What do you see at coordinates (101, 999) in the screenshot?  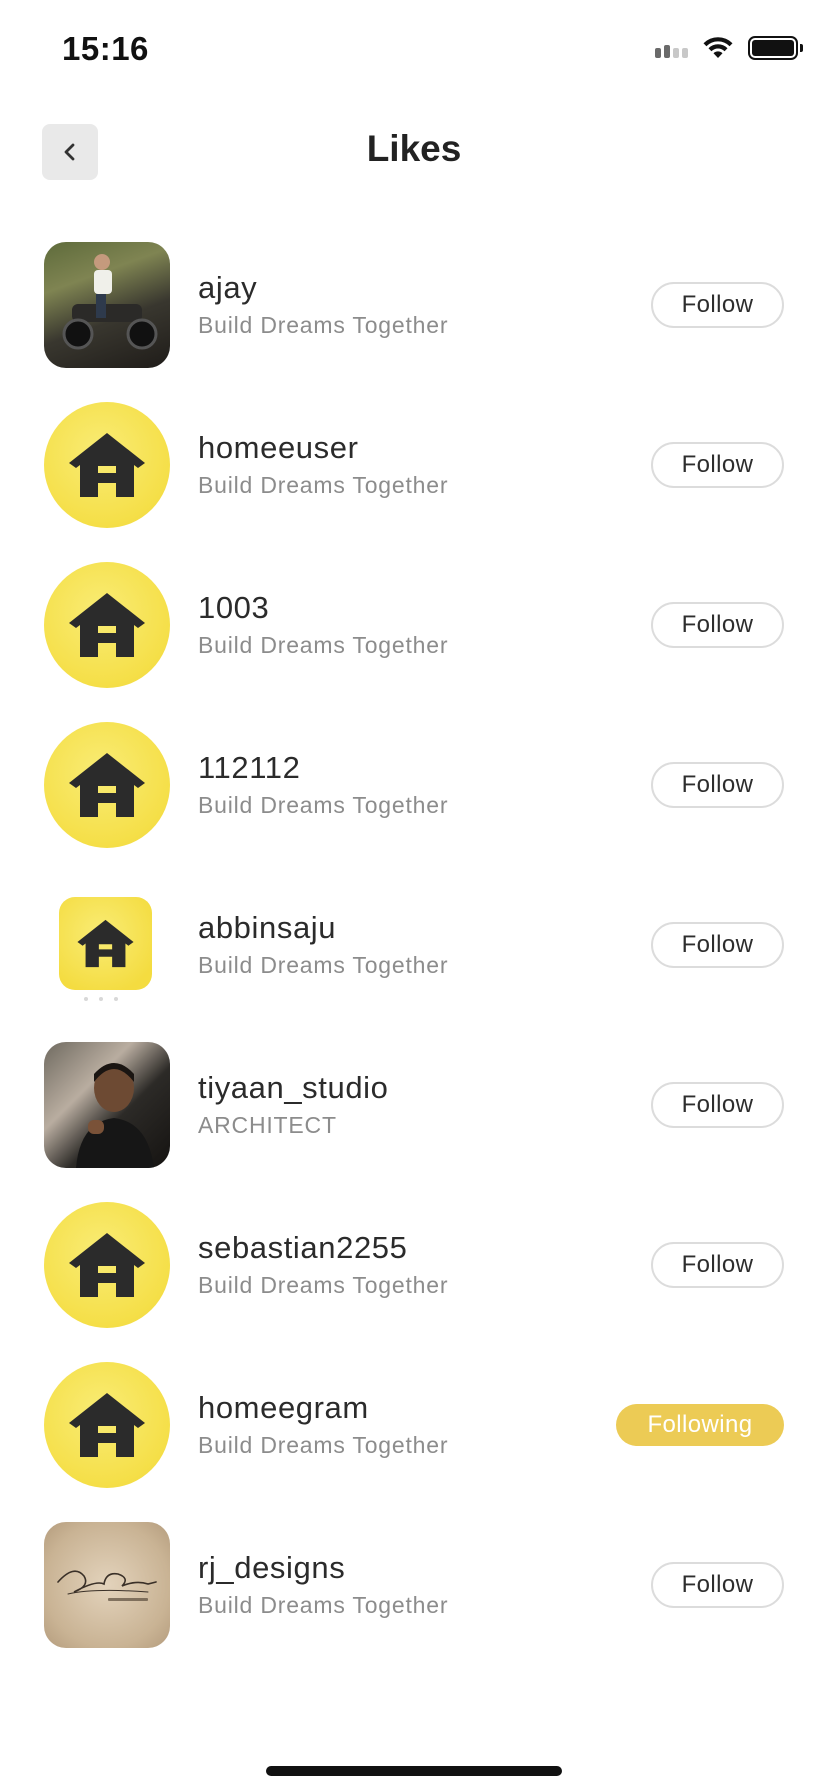 I see `pagination-dots` at bounding box center [101, 999].